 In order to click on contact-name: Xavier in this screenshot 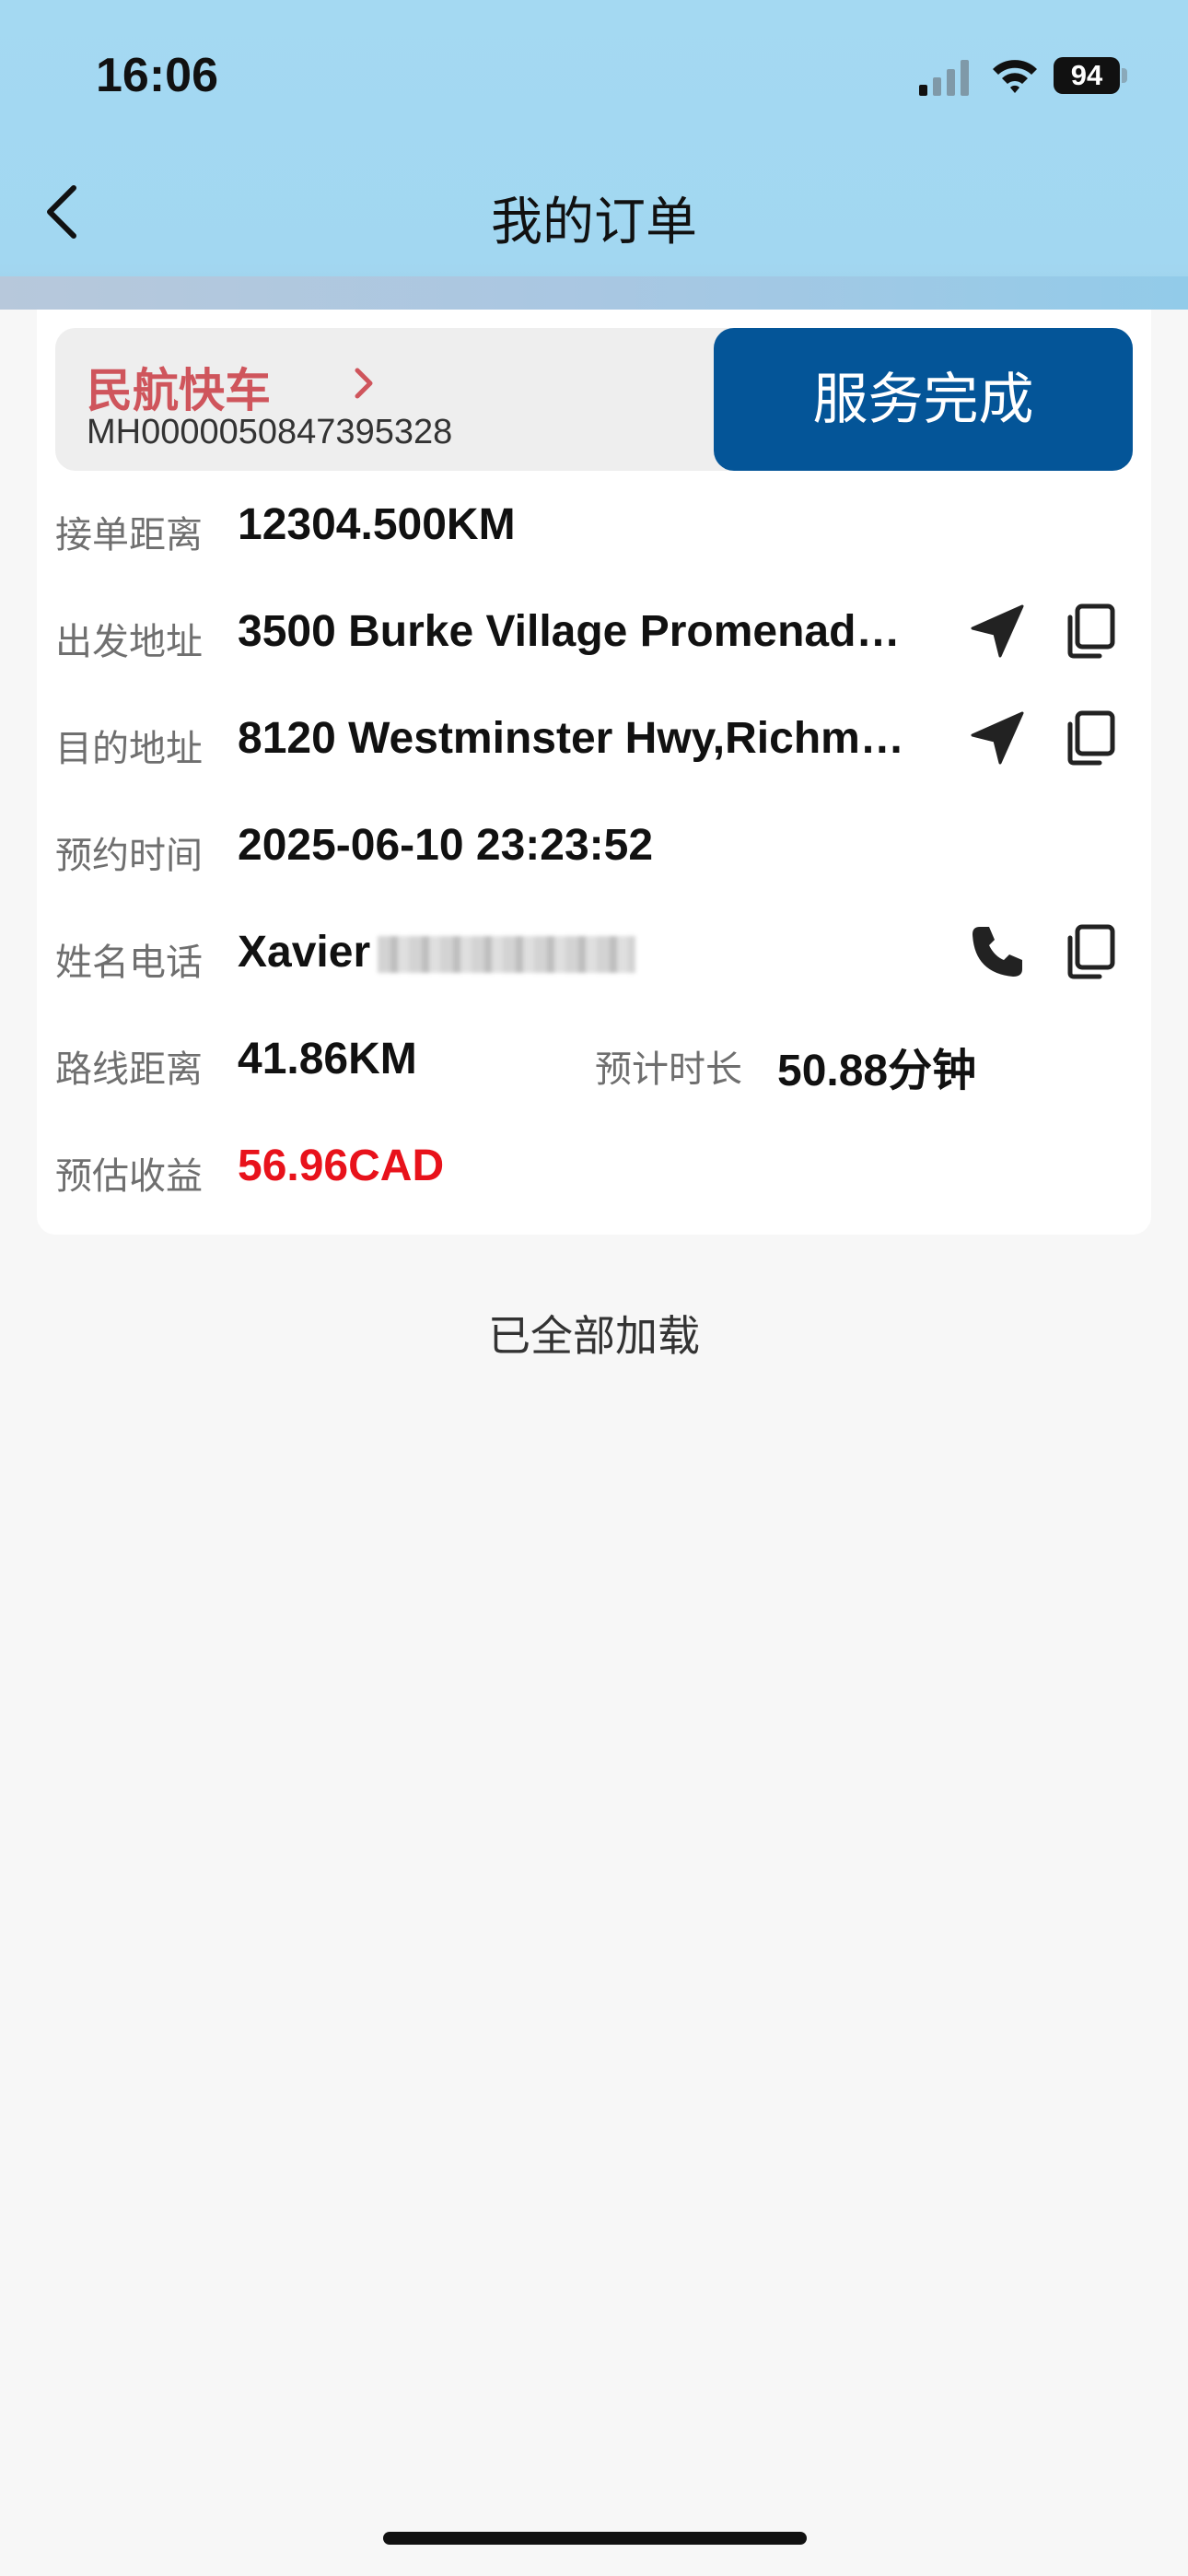, I will do `click(304, 953)`.